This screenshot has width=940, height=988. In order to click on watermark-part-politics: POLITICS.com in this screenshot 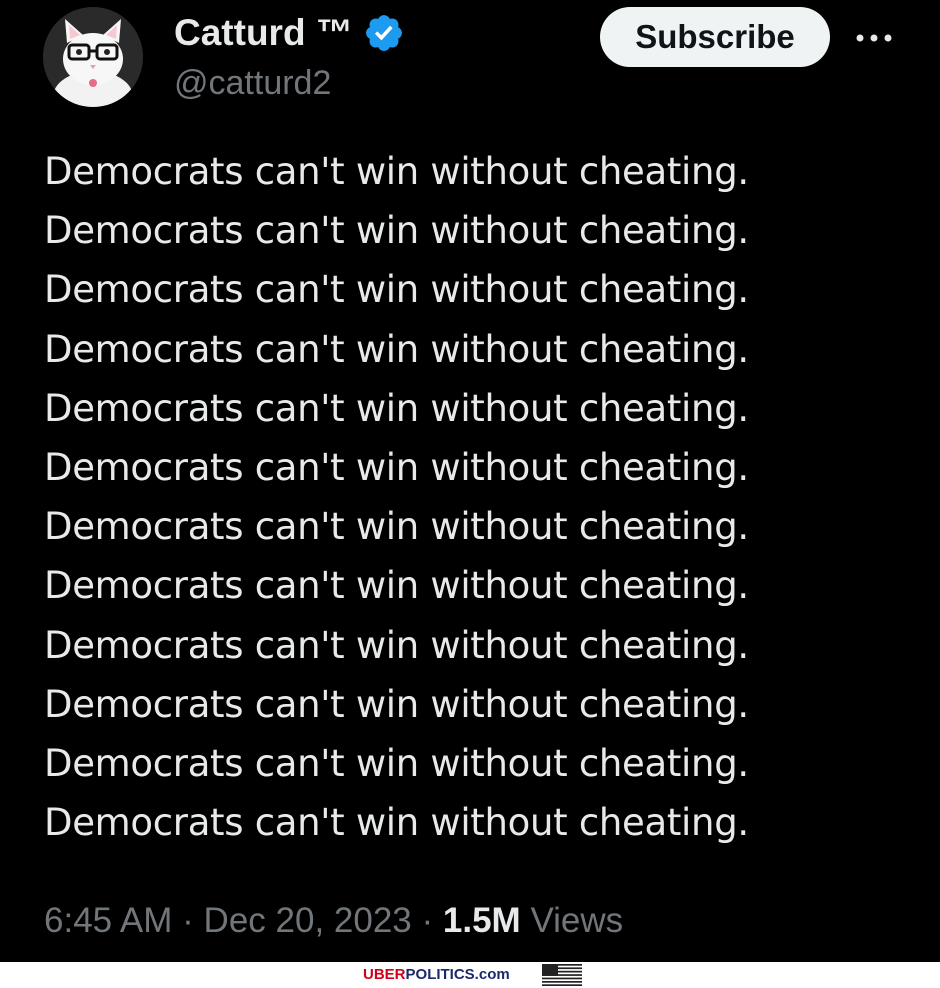, I will do `click(457, 974)`.